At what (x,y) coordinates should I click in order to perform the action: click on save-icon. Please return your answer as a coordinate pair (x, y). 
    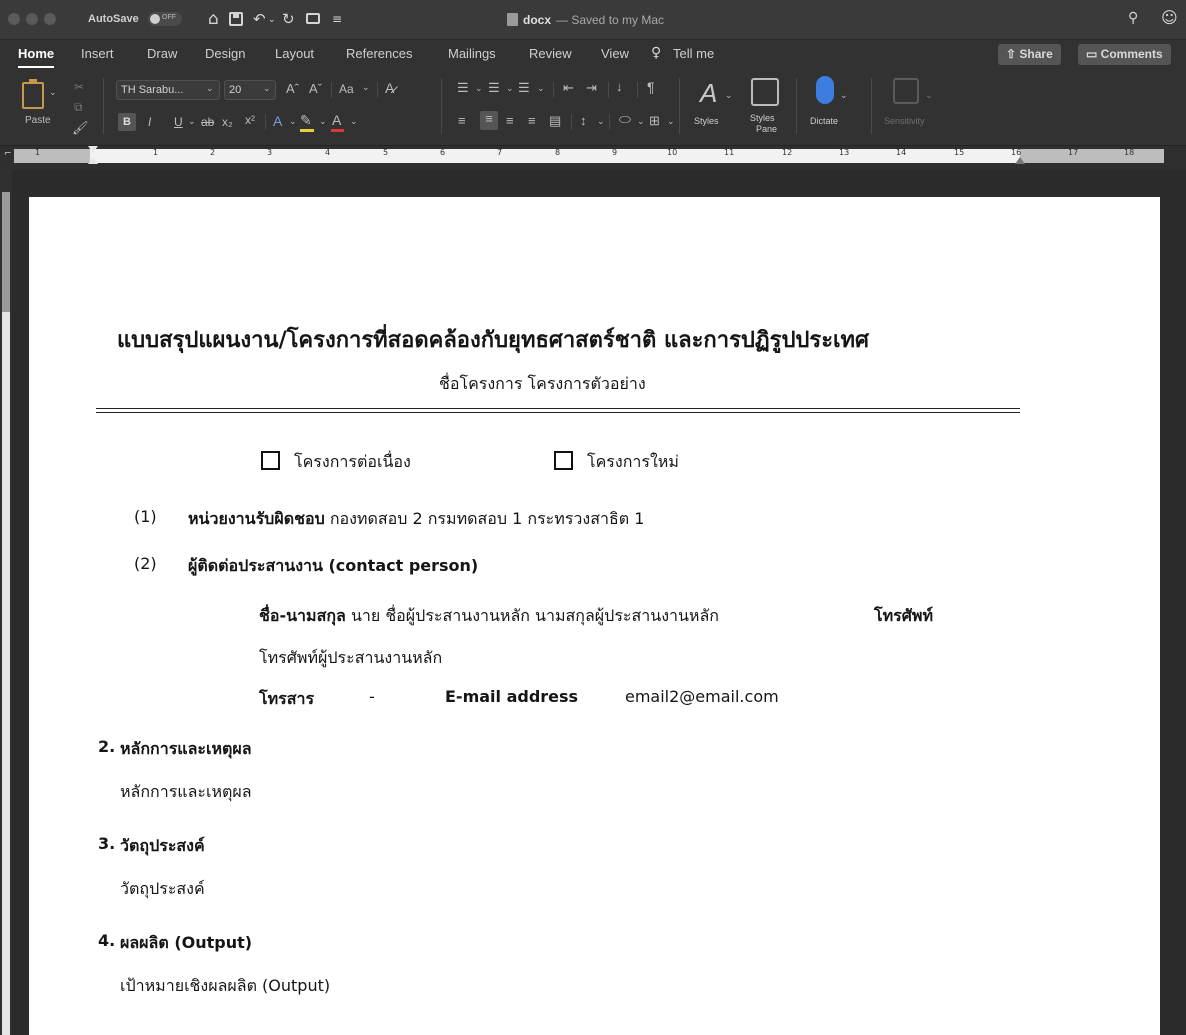
    Looking at the image, I should click on (236, 19).